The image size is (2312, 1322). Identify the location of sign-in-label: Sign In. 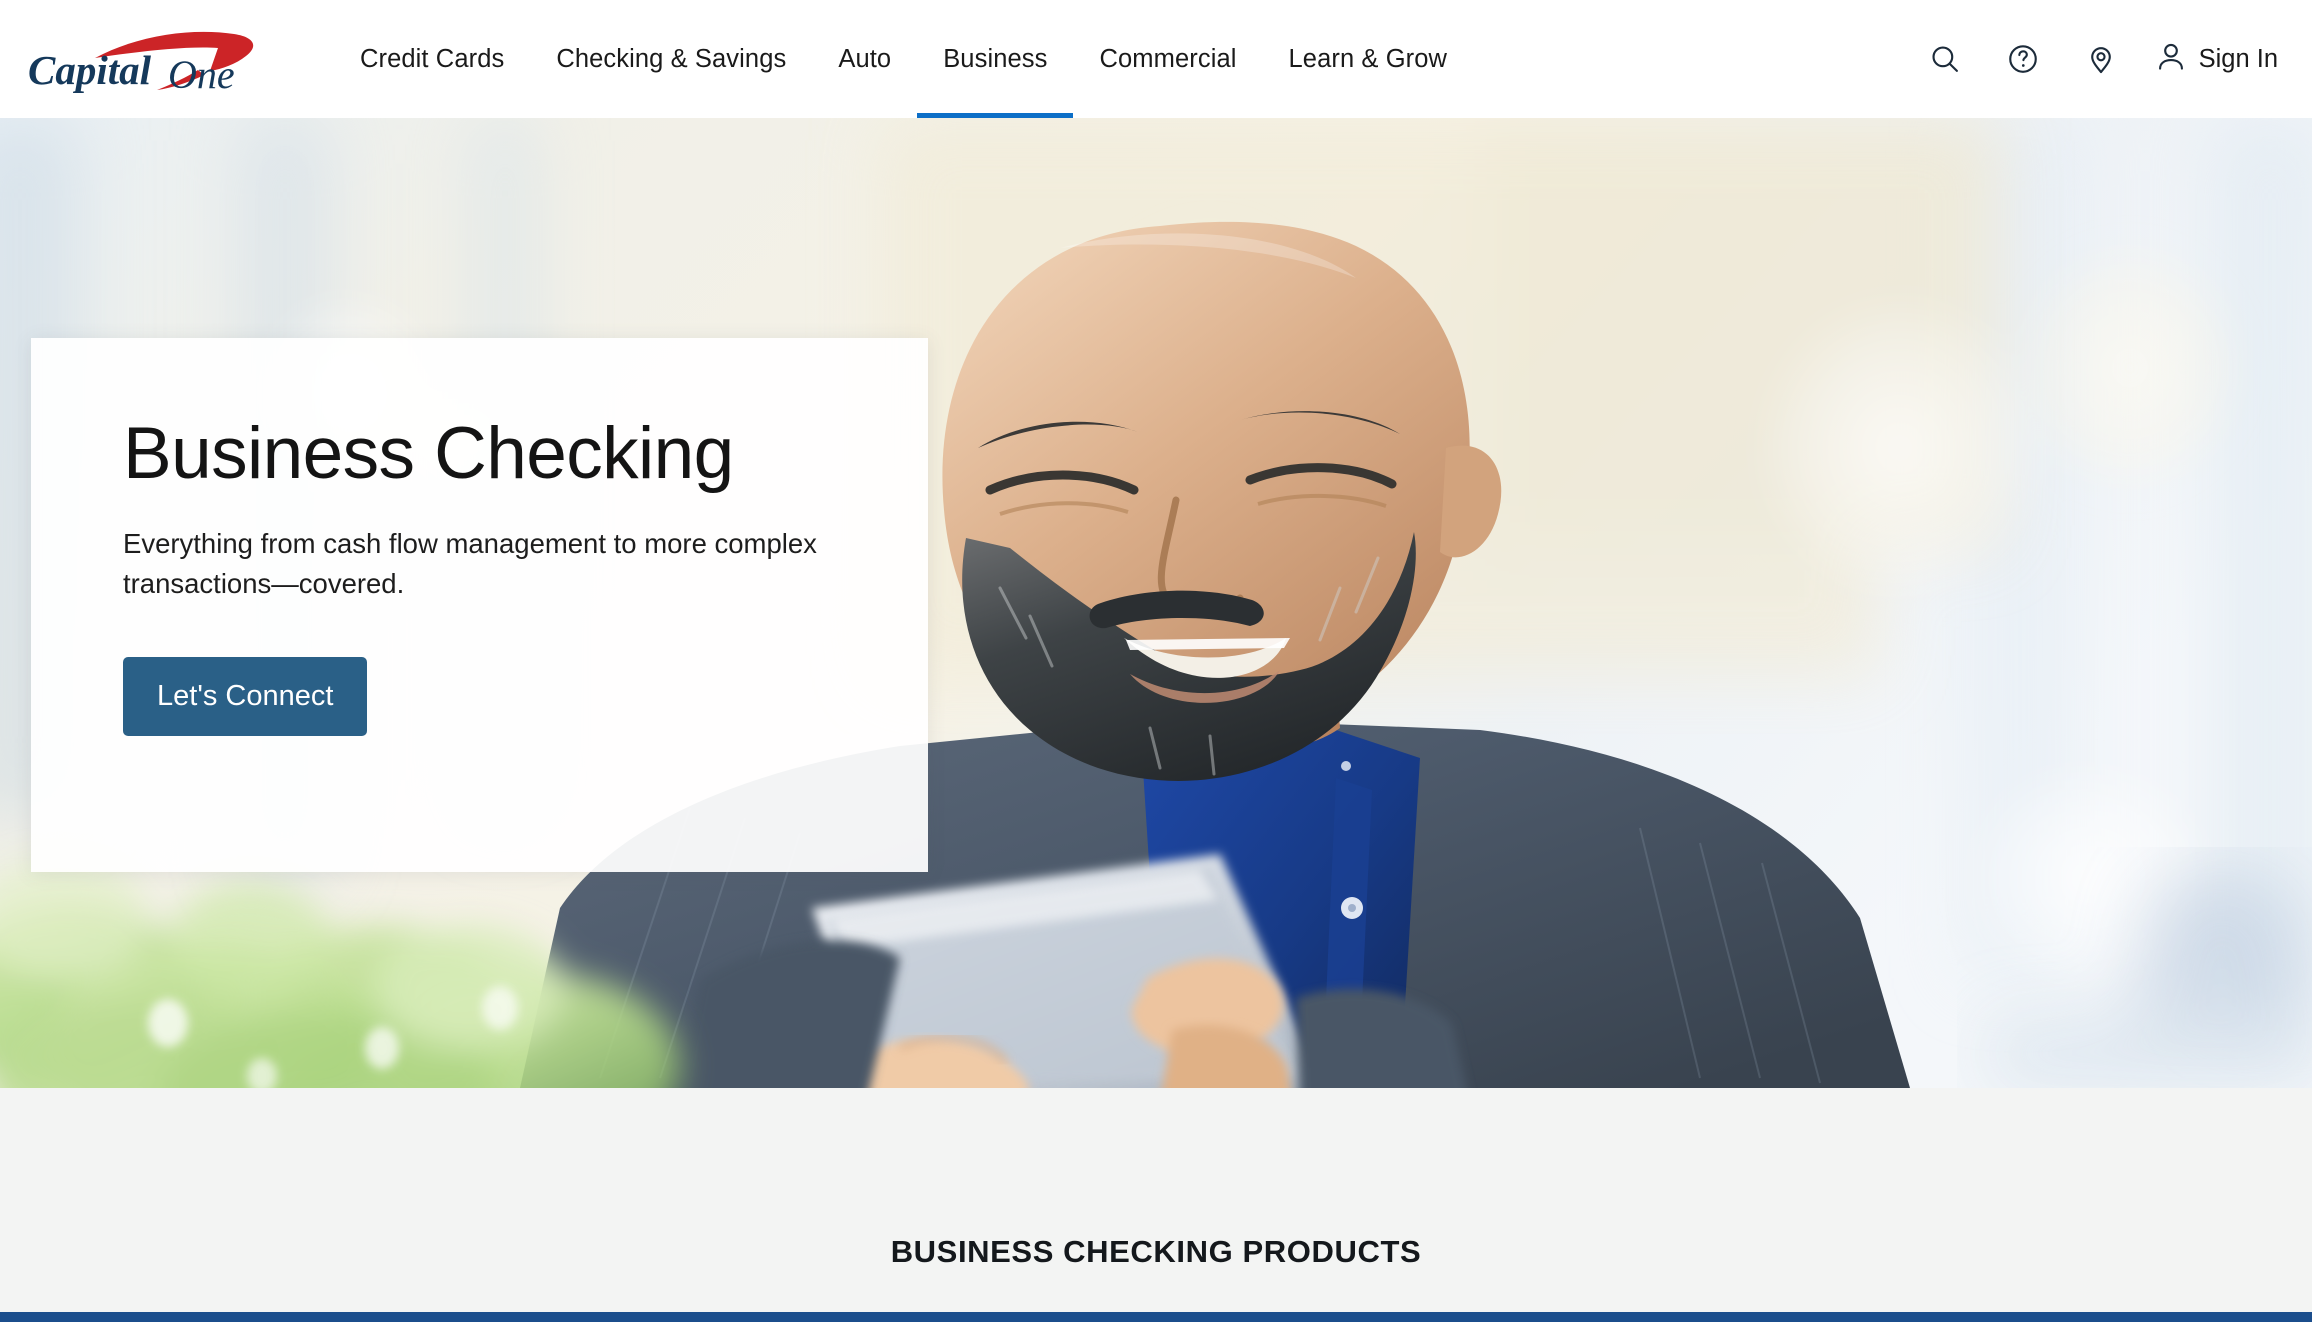
(2238, 58).